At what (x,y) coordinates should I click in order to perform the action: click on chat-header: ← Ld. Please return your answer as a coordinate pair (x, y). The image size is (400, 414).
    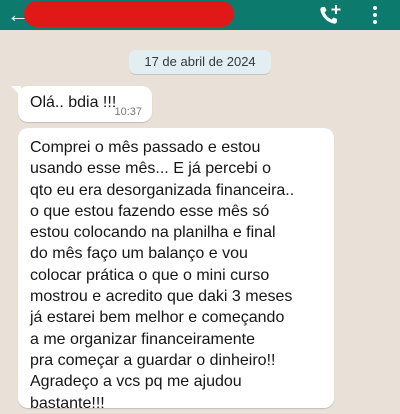
    Looking at the image, I should click on (200, 15).